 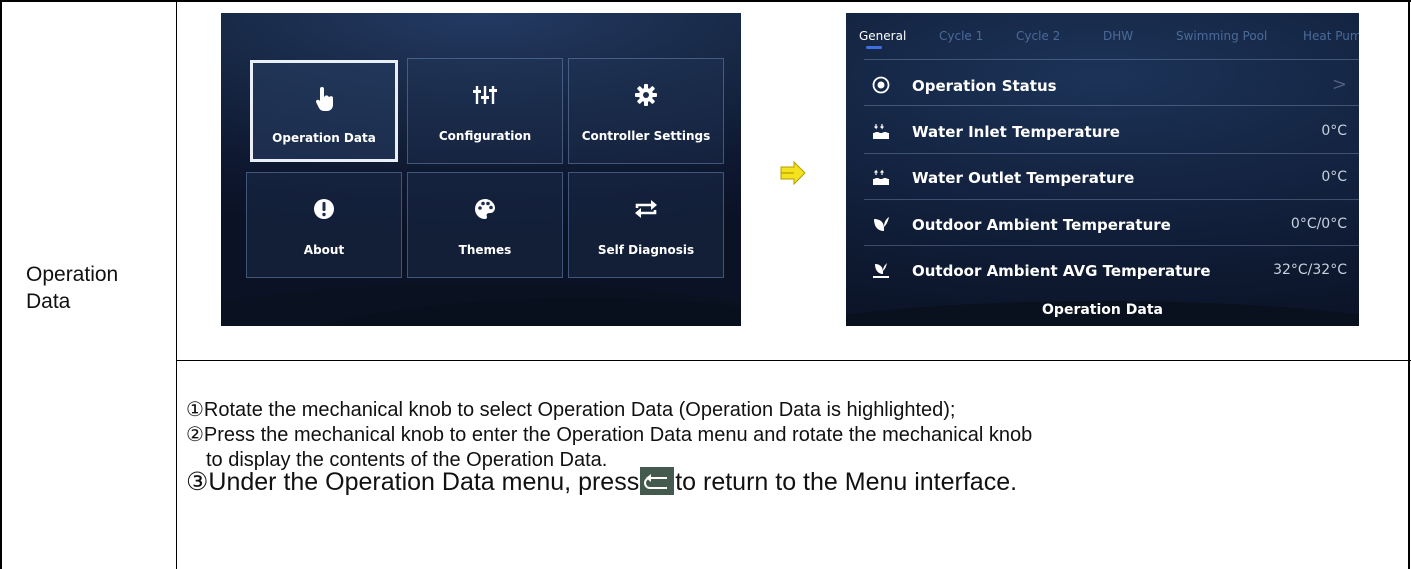 What do you see at coordinates (984, 86) in the screenshot?
I see `row-label: Operation Status` at bounding box center [984, 86].